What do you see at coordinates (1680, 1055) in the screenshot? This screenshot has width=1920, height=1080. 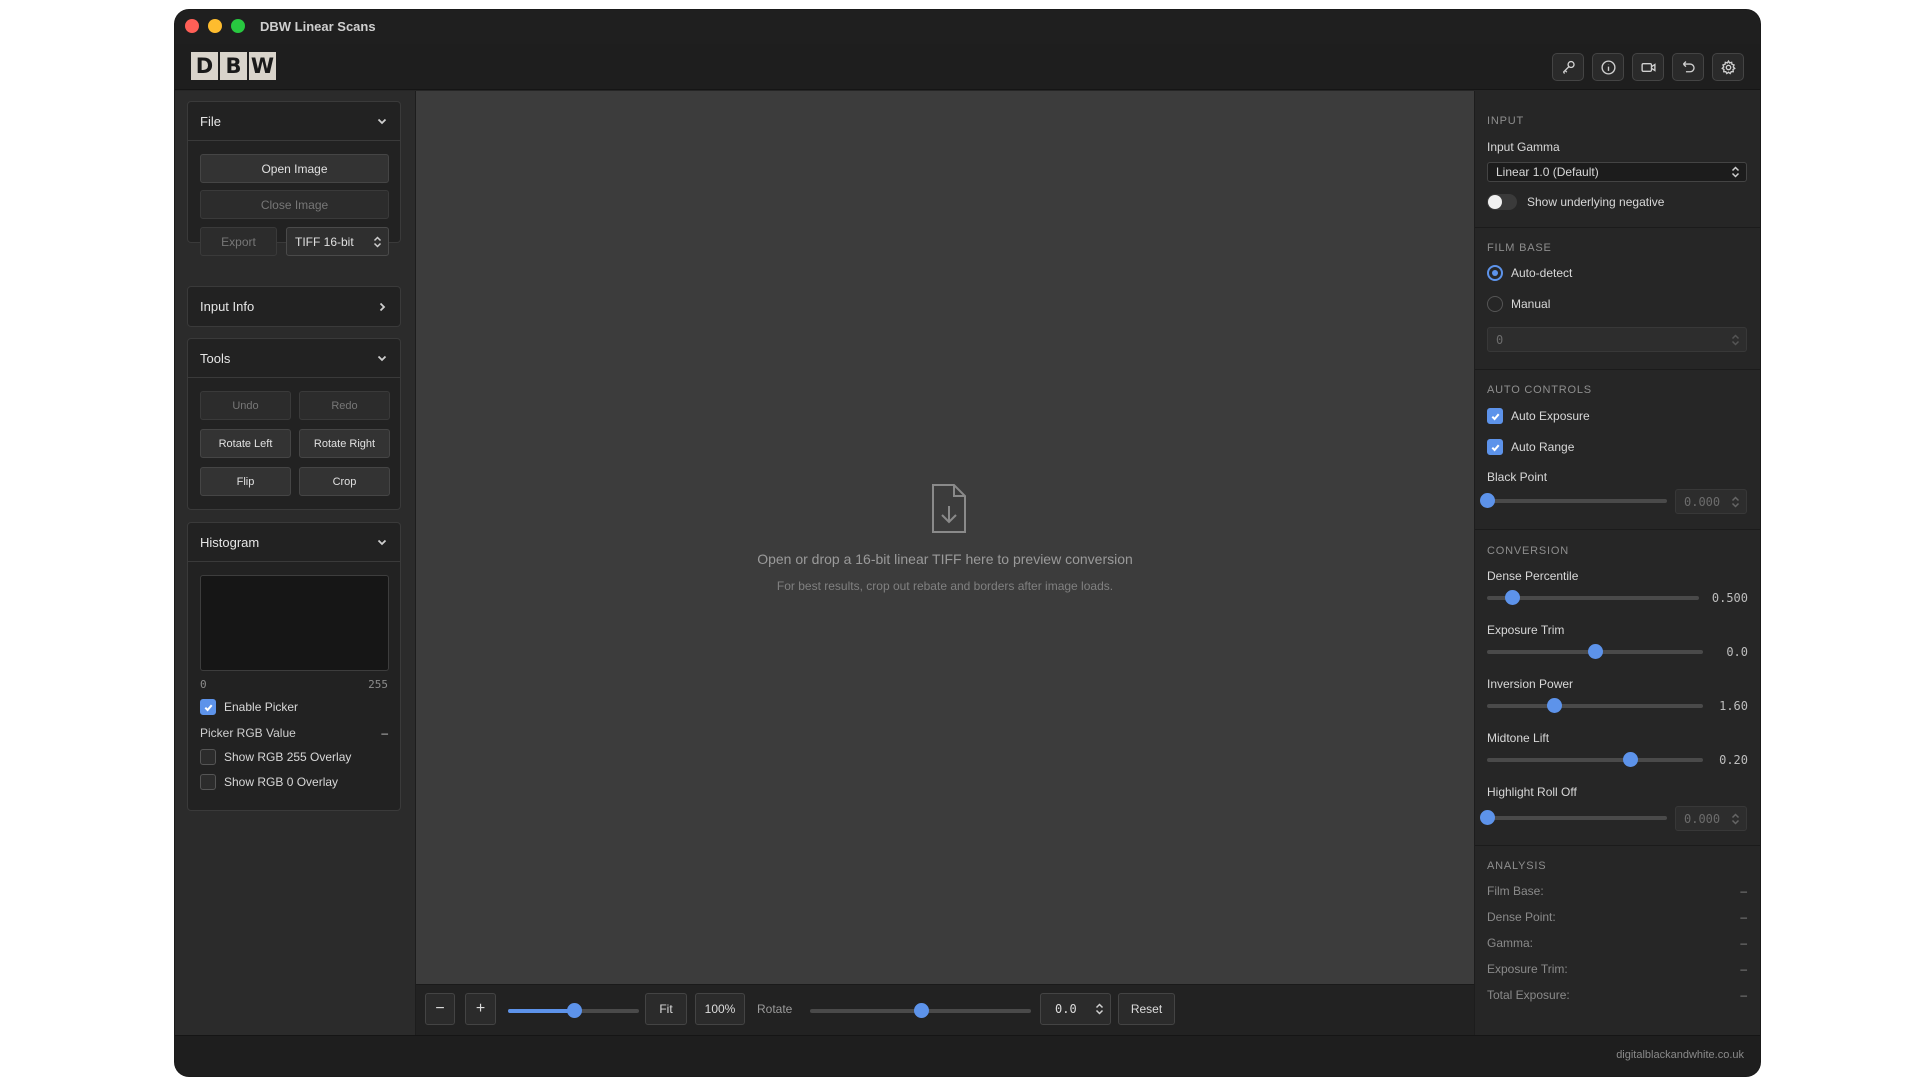 I see `footer-url: digitalblackandwhite.co.uk` at bounding box center [1680, 1055].